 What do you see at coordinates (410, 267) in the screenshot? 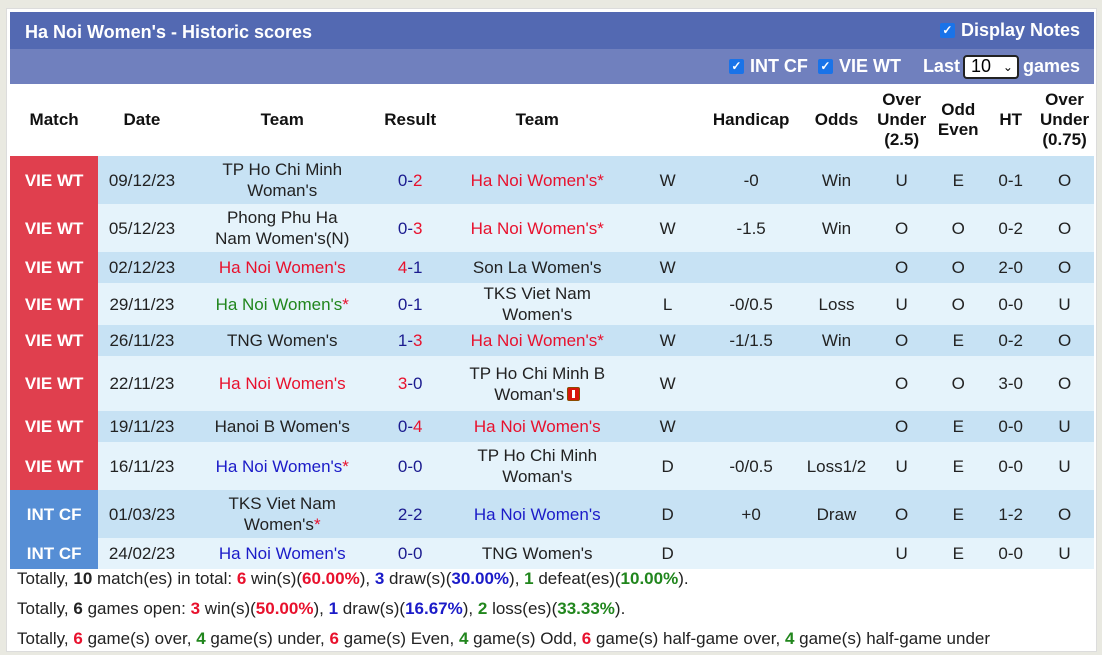
I see `match-result: 4-1` at bounding box center [410, 267].